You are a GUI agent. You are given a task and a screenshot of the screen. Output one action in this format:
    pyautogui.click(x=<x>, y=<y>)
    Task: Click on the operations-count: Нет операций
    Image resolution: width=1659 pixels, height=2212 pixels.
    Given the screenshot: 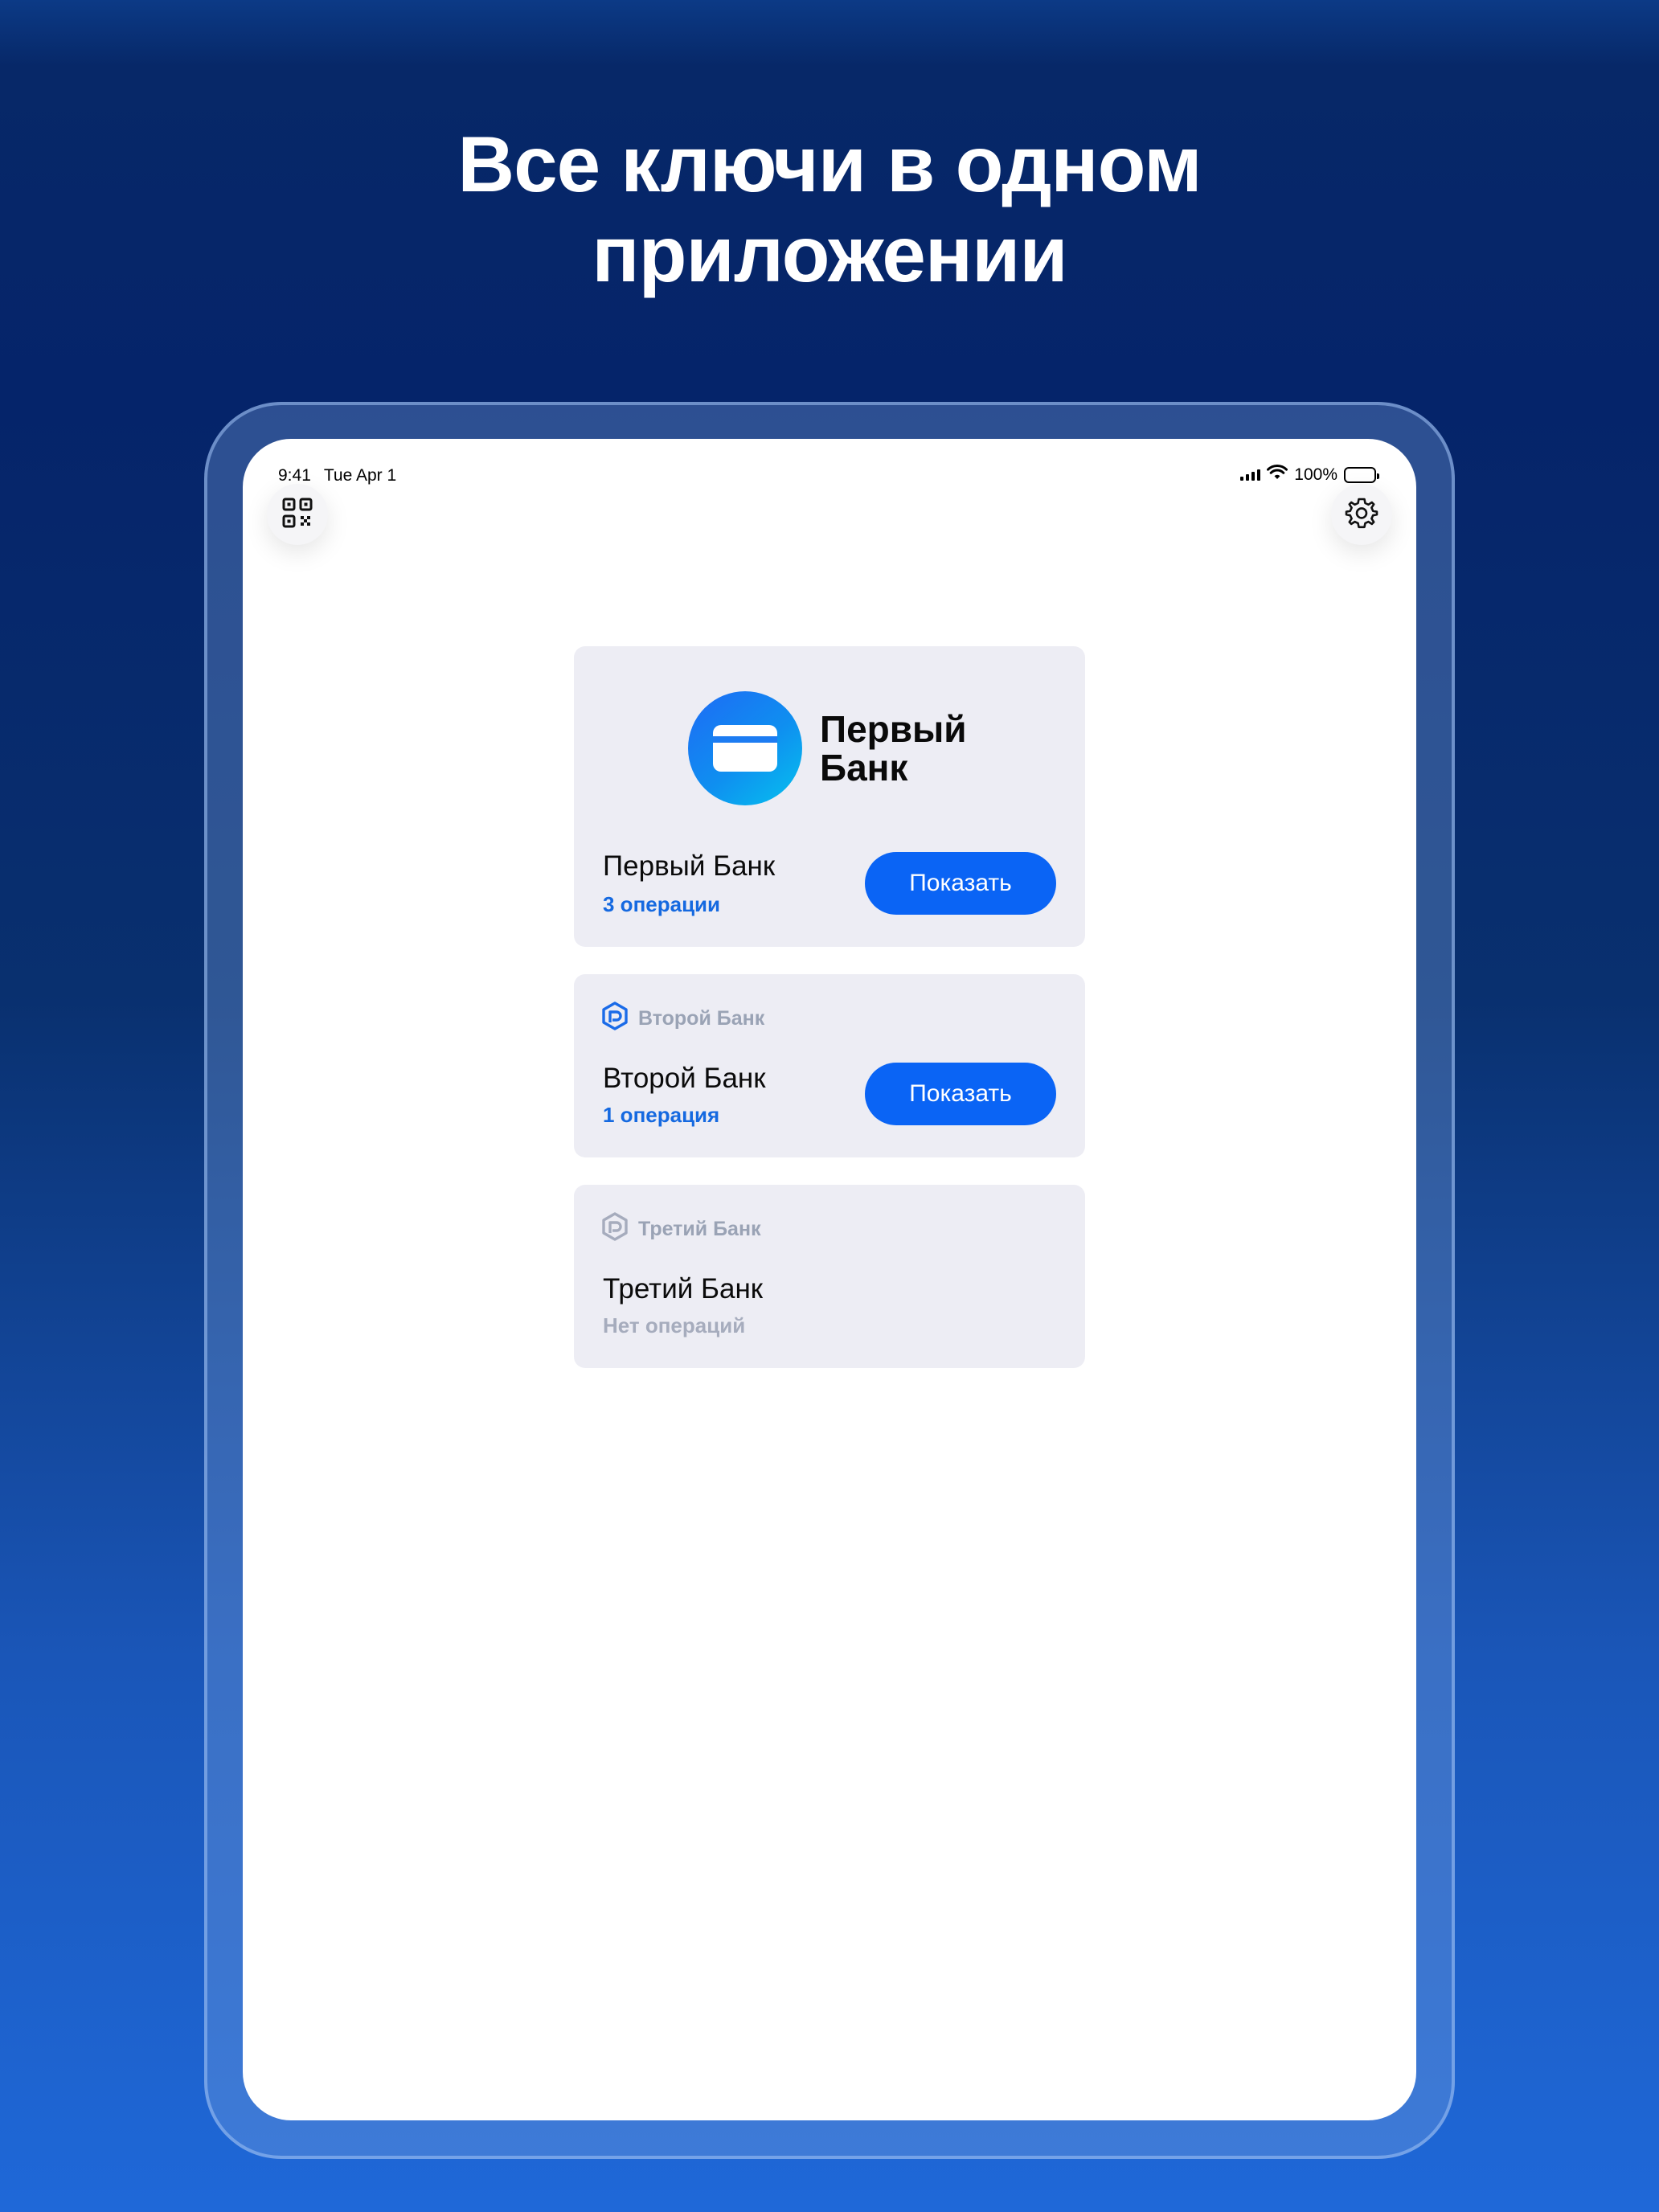 What is the action you would take?
    pyautogui.click(x=674, y=1325)
    